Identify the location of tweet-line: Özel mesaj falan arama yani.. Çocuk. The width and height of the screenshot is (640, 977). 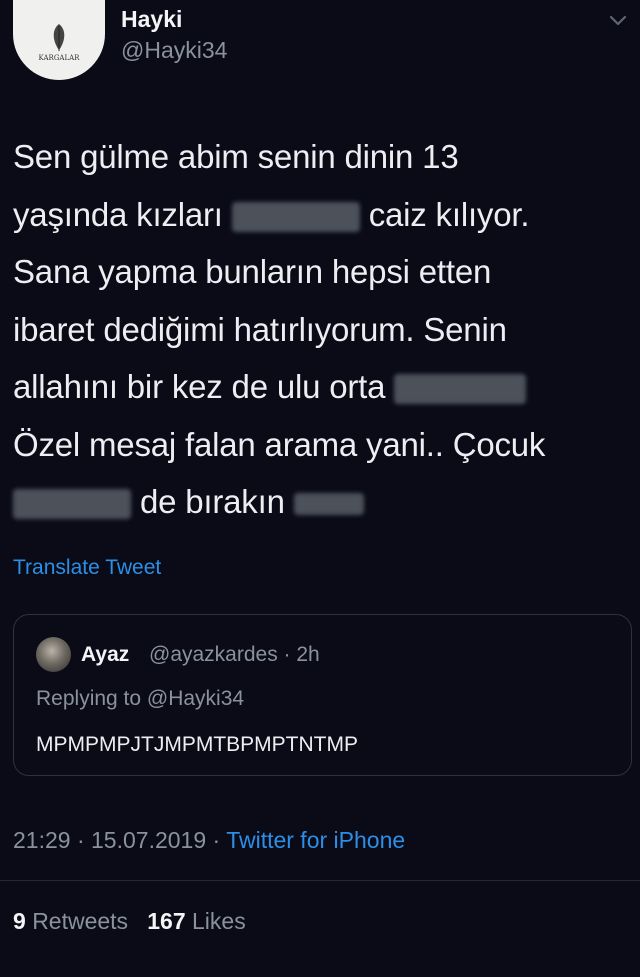
(279, 444).